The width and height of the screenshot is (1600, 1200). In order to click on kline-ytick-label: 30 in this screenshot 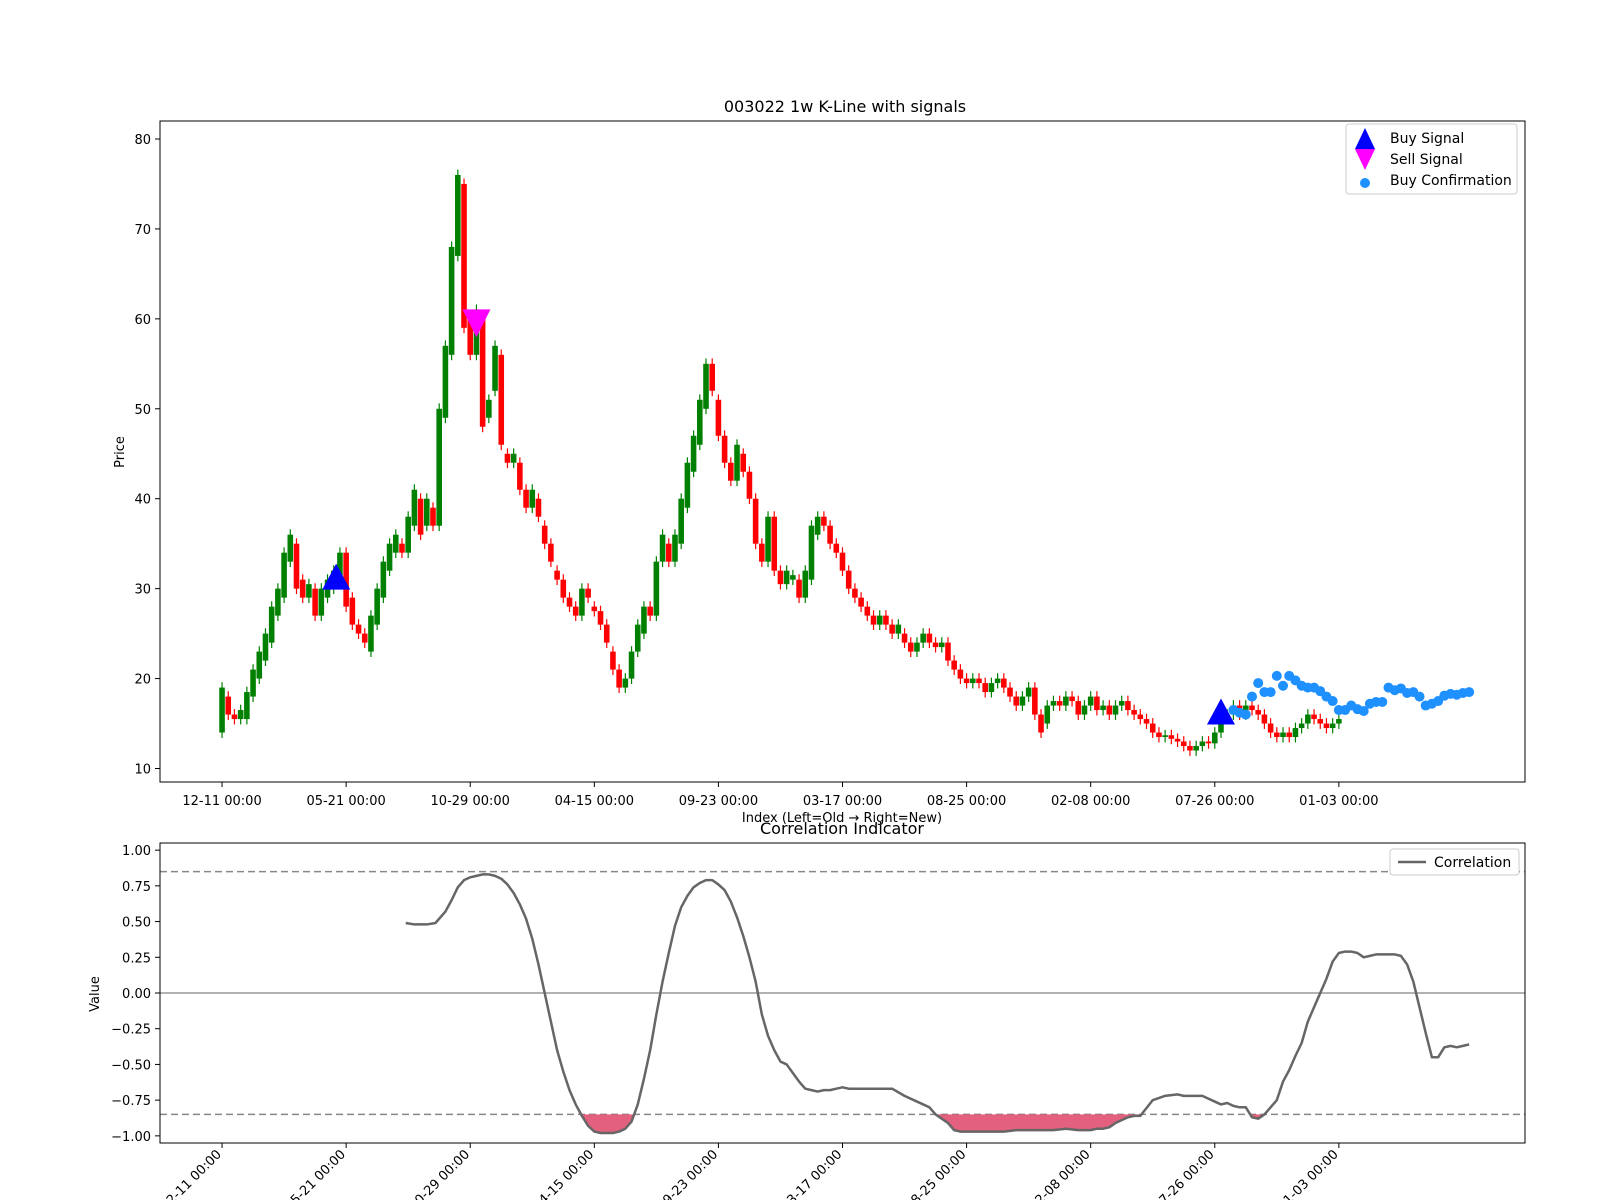, I will do `click(142, 590)`.